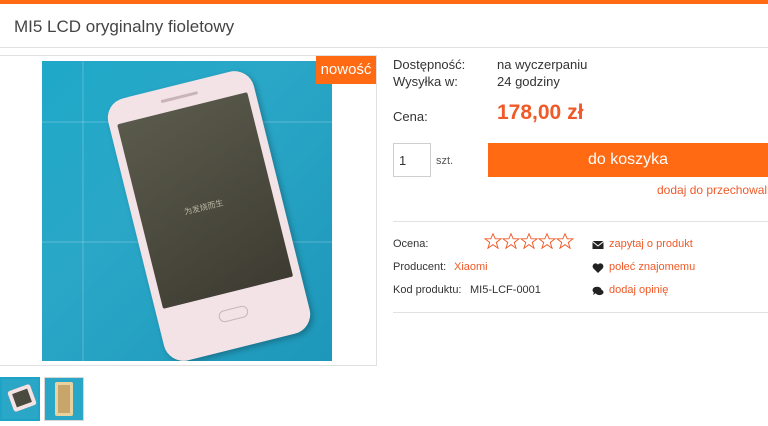  Describe the element at coordinates (598, 268) in the screenshot. I see `heart-icon` at that location.